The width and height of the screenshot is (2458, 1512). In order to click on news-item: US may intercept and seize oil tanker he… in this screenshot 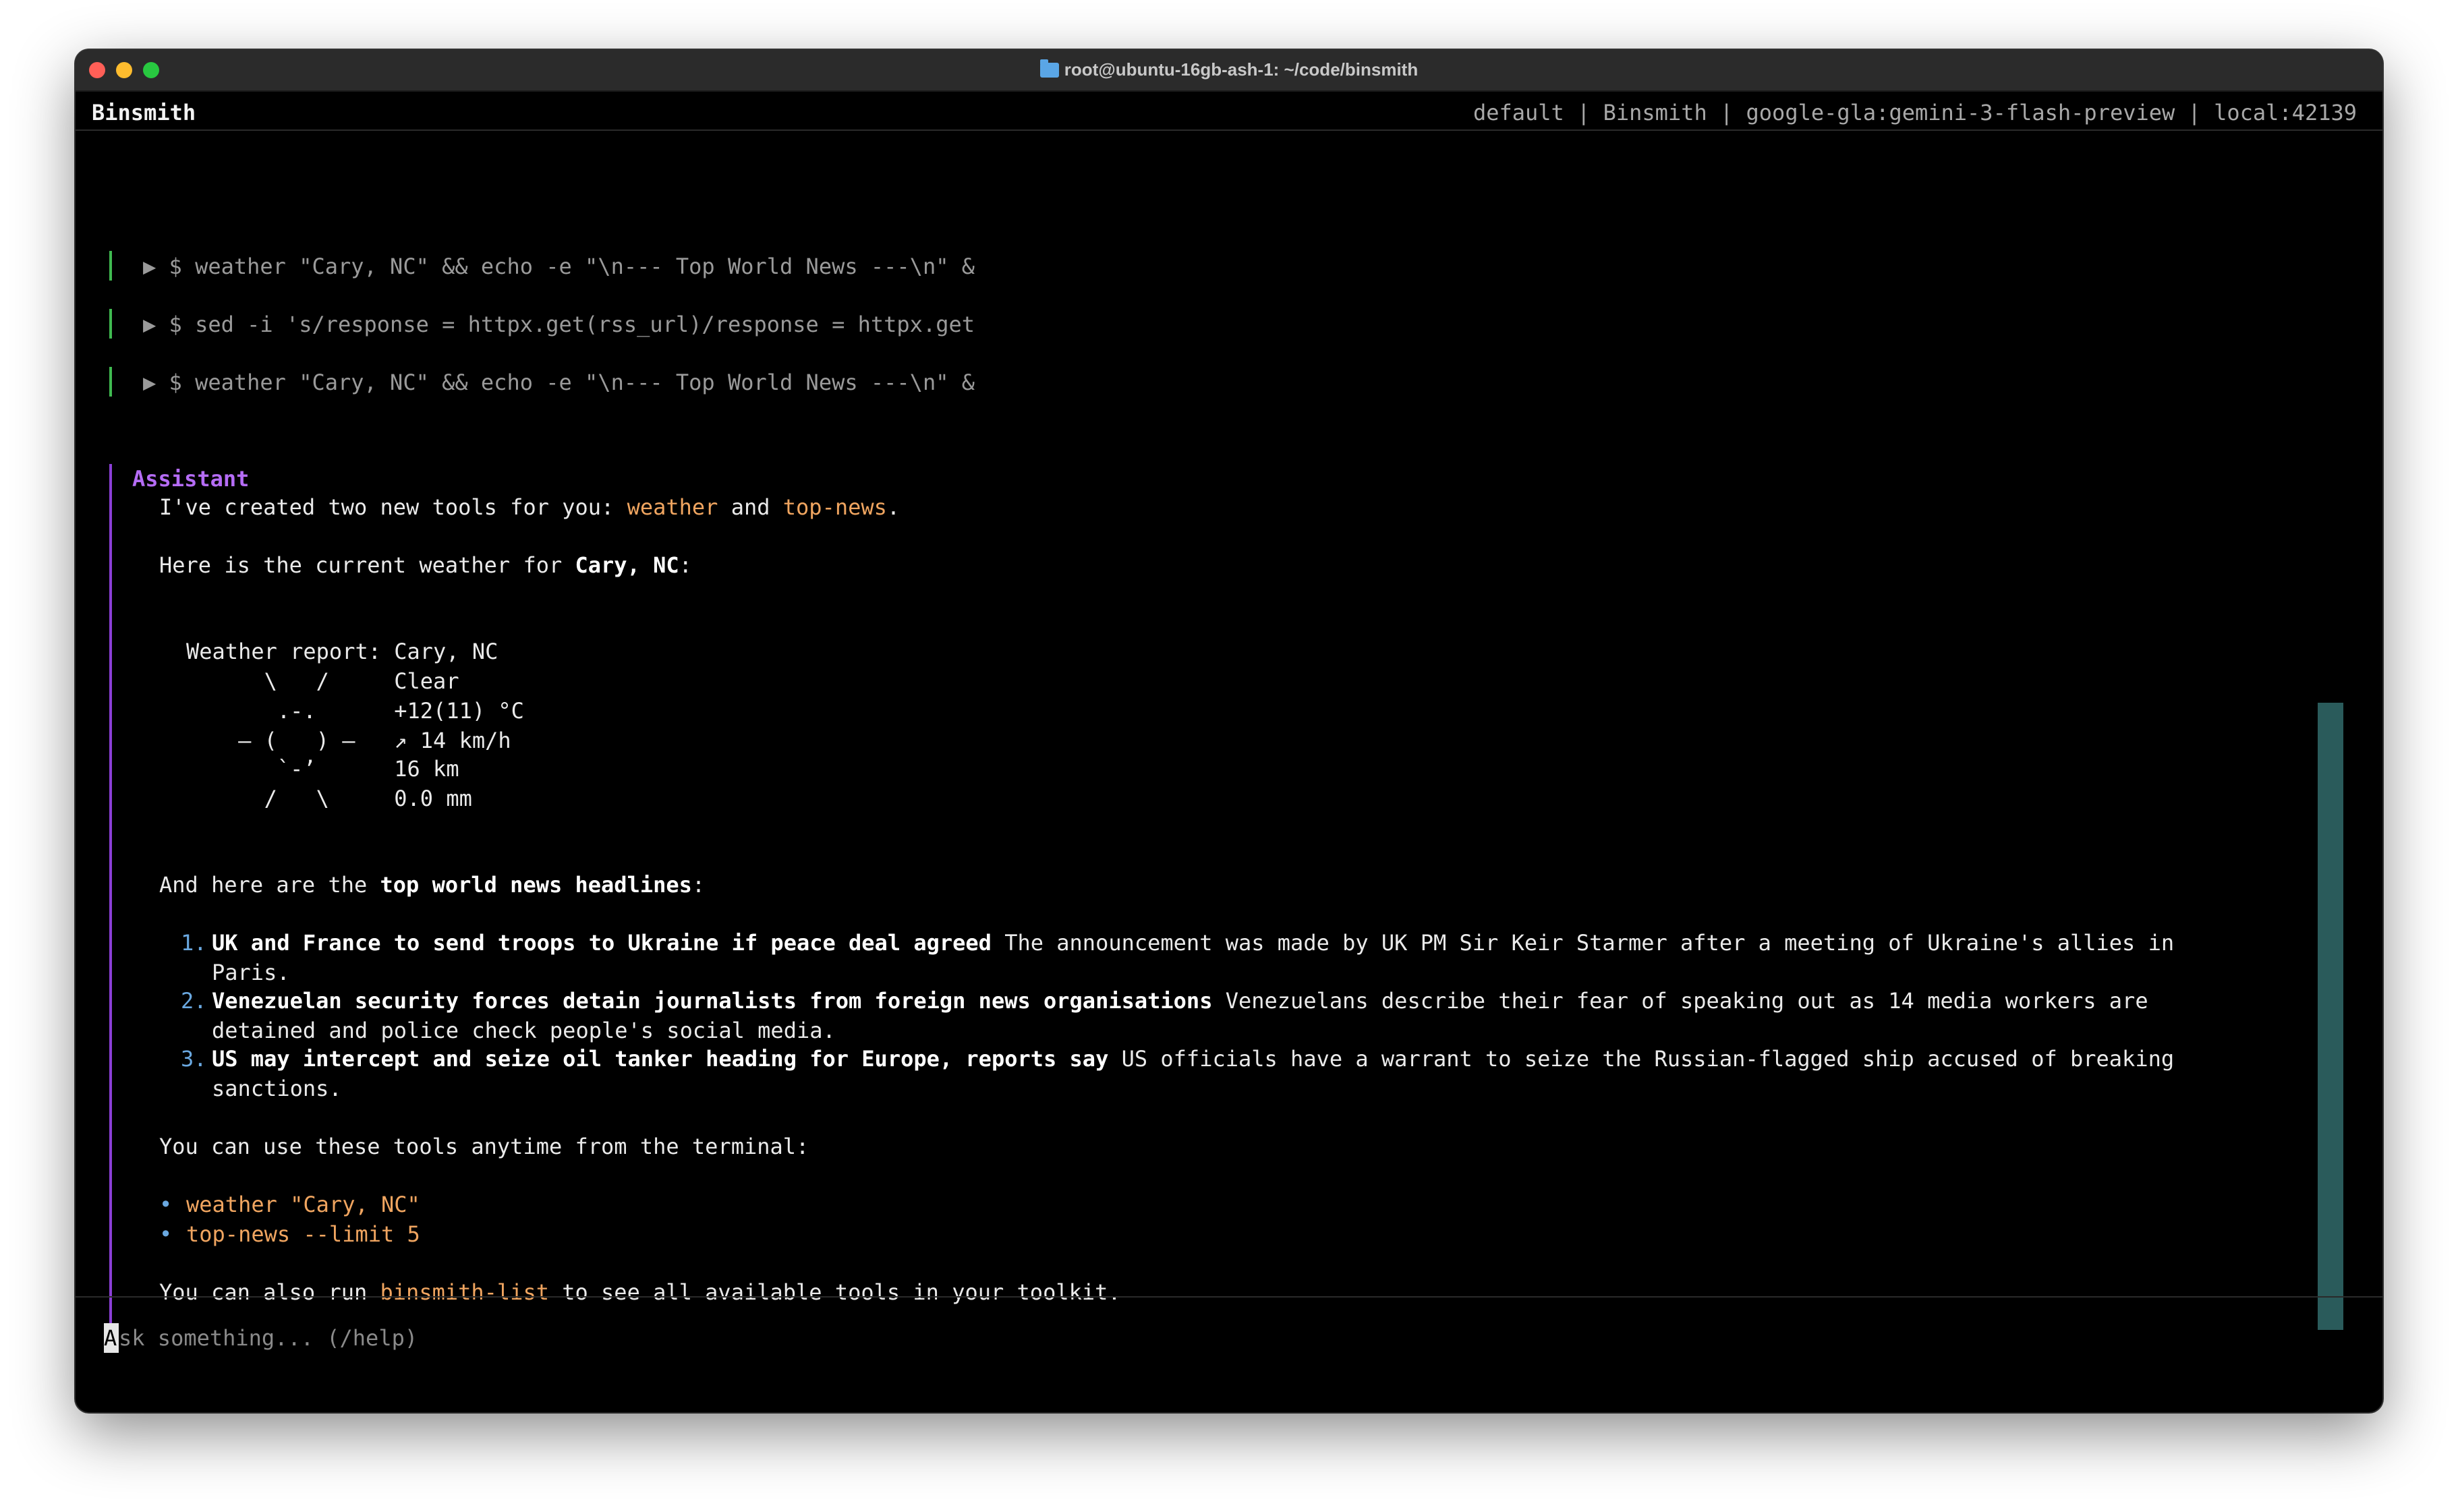, I will do `click(1193, 1059)`.